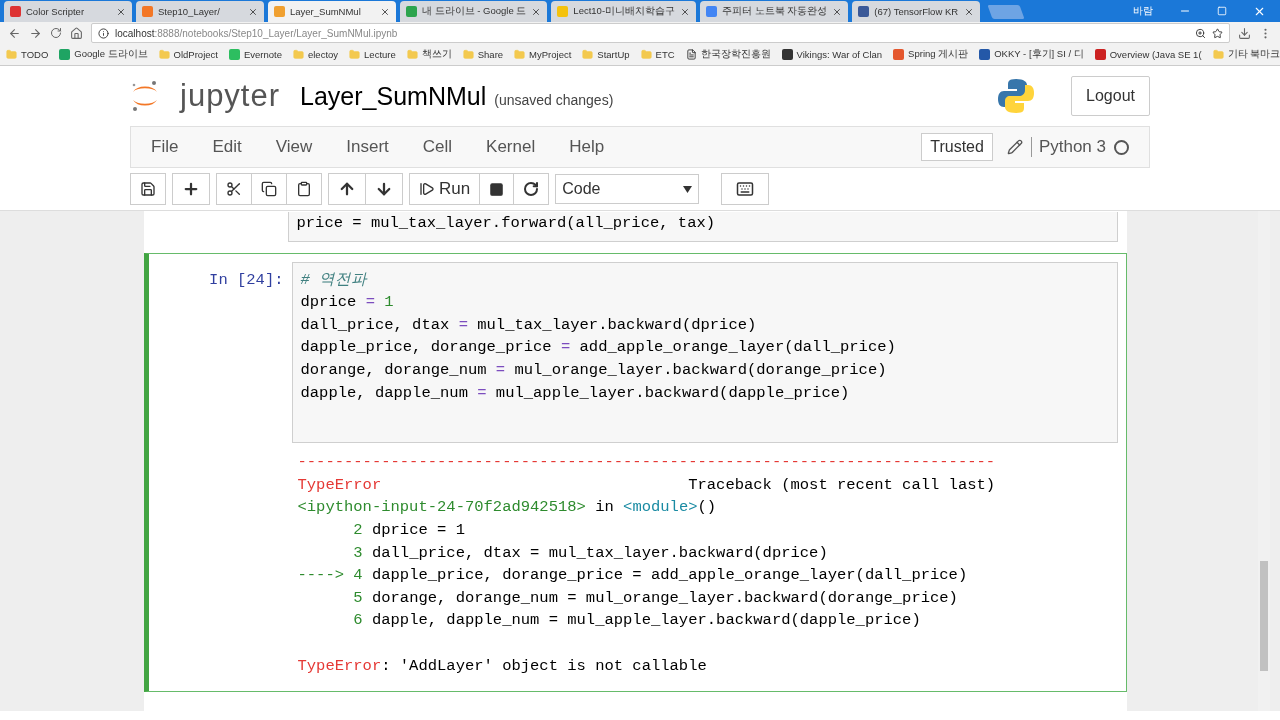 This screenshot has width=1280, height=720. I want to click on bookmark: Google 드라이브, so click(111, 54).